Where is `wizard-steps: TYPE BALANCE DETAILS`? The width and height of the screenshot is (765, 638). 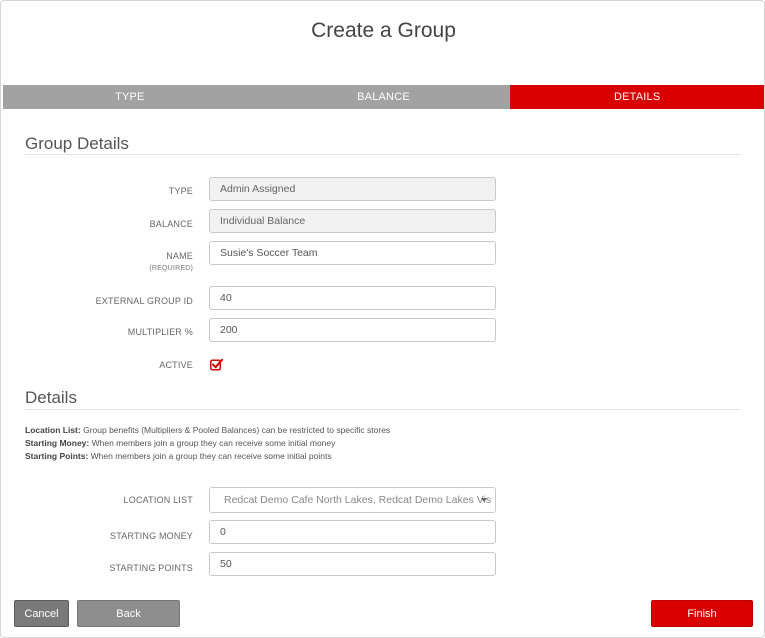
wizard-steps: TYPE BALANCE DETAILS is located at coordinates (384, 97).